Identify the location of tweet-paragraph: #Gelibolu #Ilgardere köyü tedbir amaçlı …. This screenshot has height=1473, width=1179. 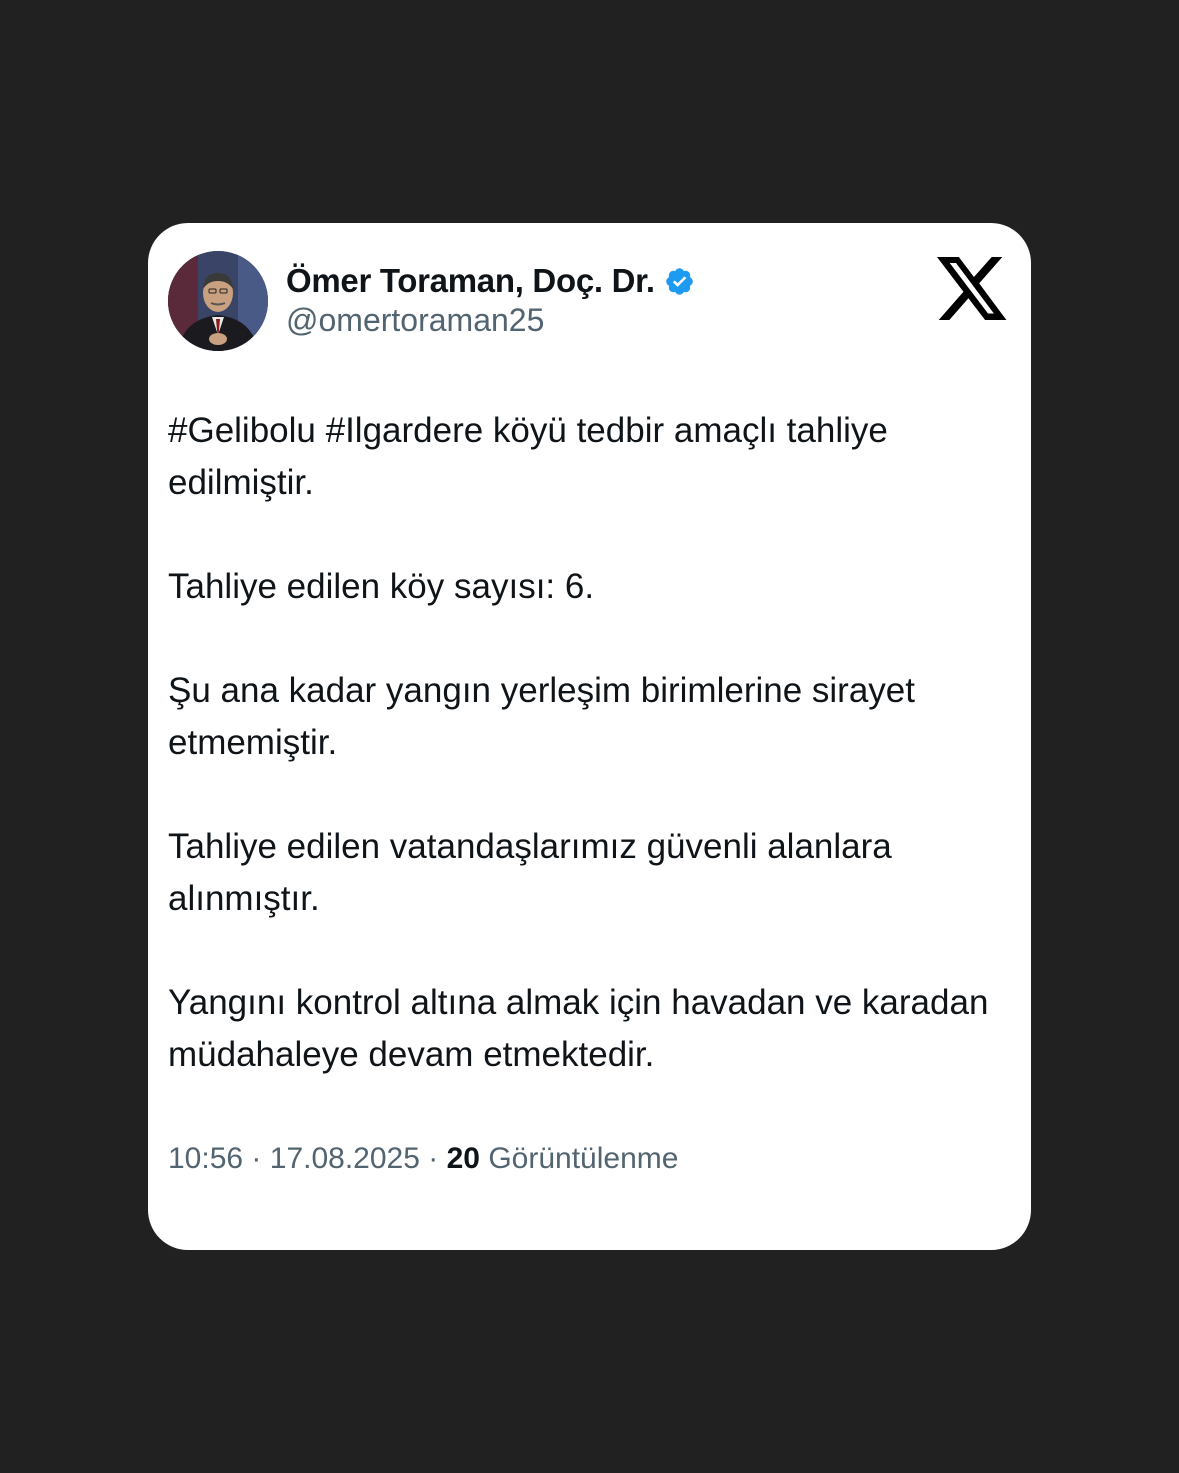
(528, 456).